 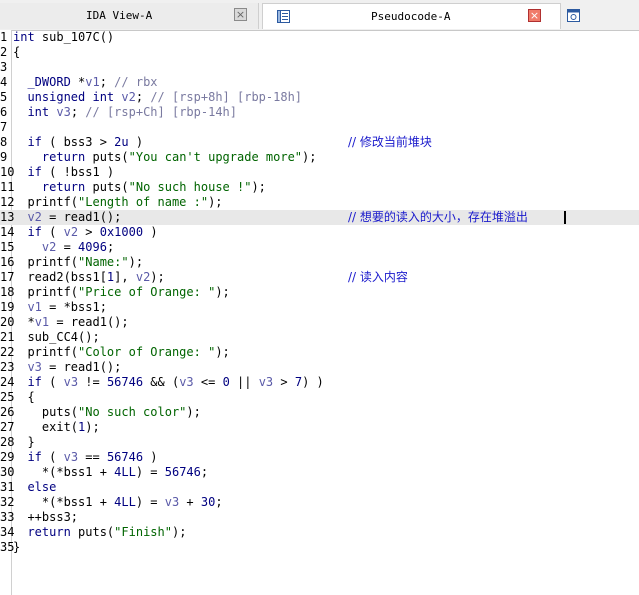 What do you see at coordinates (378, 277) in the screenshot?
I see `code-comment: // 读入内容` at bounding box center [378, 277].